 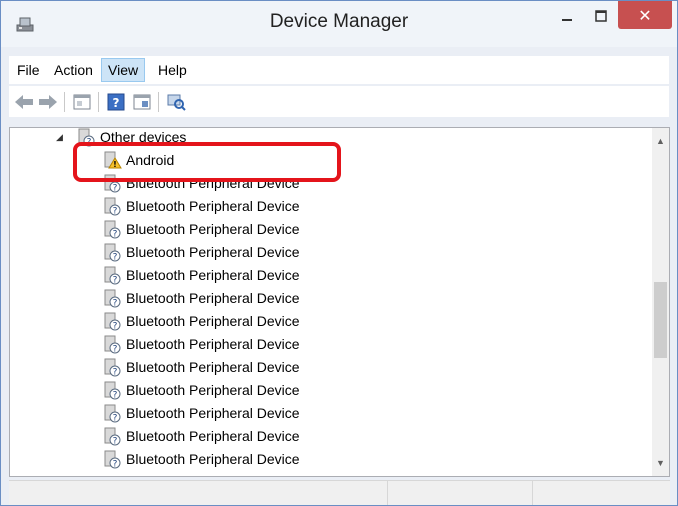 I want to click on close-icon: ✕, so click(x=645, y=15).